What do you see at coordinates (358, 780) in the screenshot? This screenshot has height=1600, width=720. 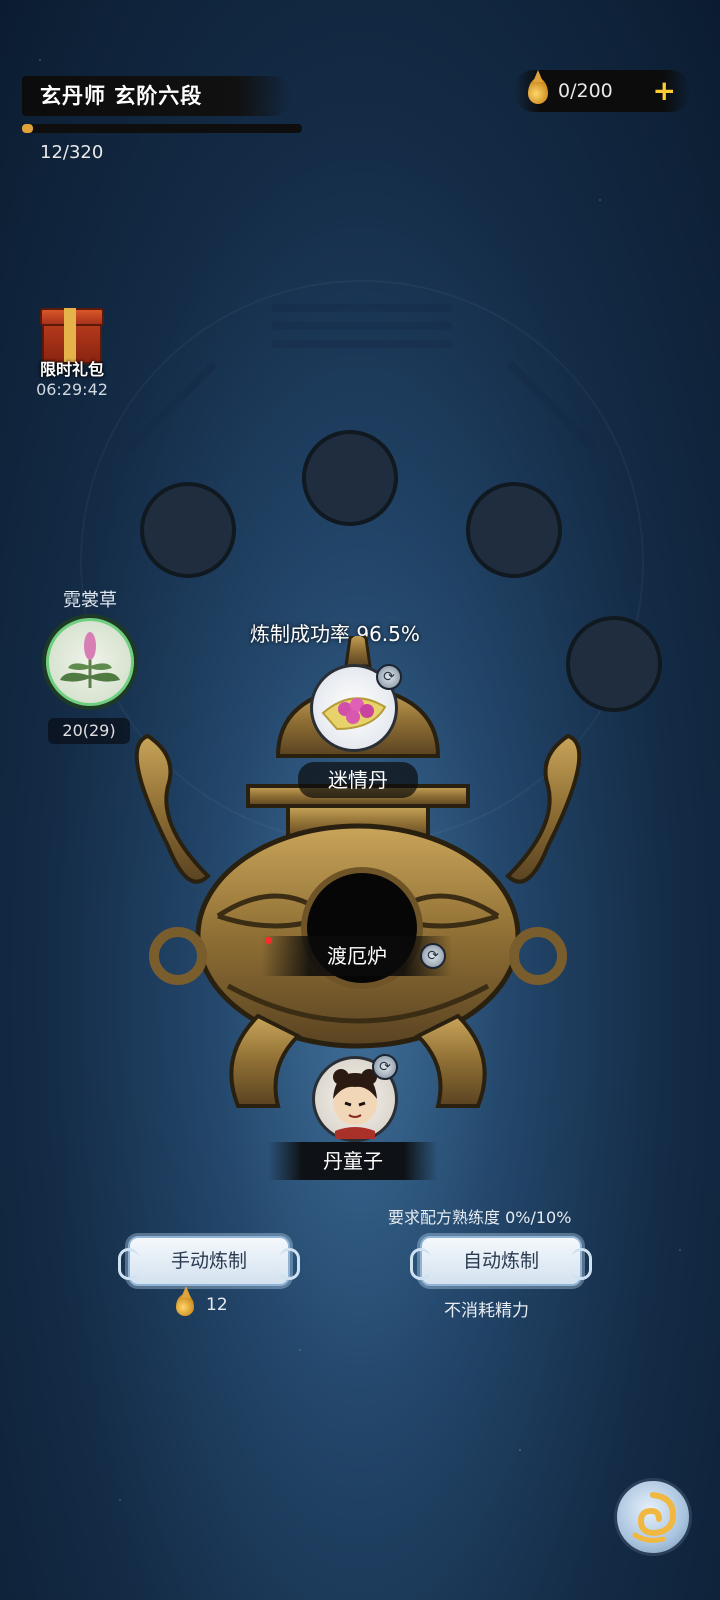 I see `pill-name: 迷情丹` at bounding box center [358, 780].